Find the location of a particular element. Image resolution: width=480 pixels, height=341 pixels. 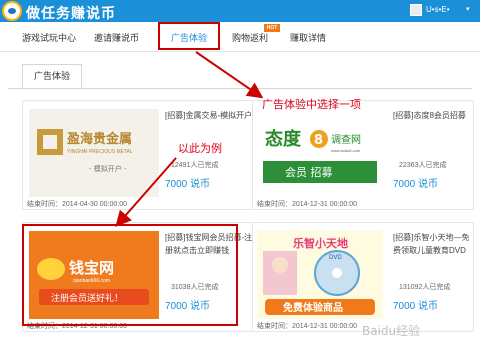

watermark: Baidu经验 is located at coordinates (391, 331).